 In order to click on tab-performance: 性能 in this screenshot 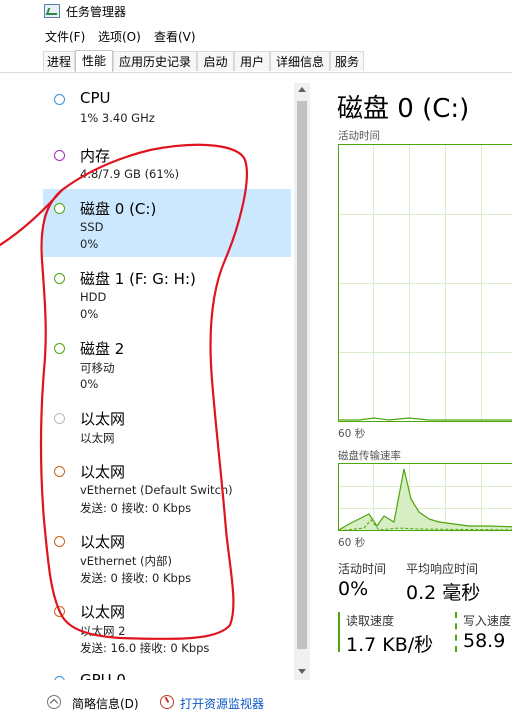, I will do `click(94, 61)`.